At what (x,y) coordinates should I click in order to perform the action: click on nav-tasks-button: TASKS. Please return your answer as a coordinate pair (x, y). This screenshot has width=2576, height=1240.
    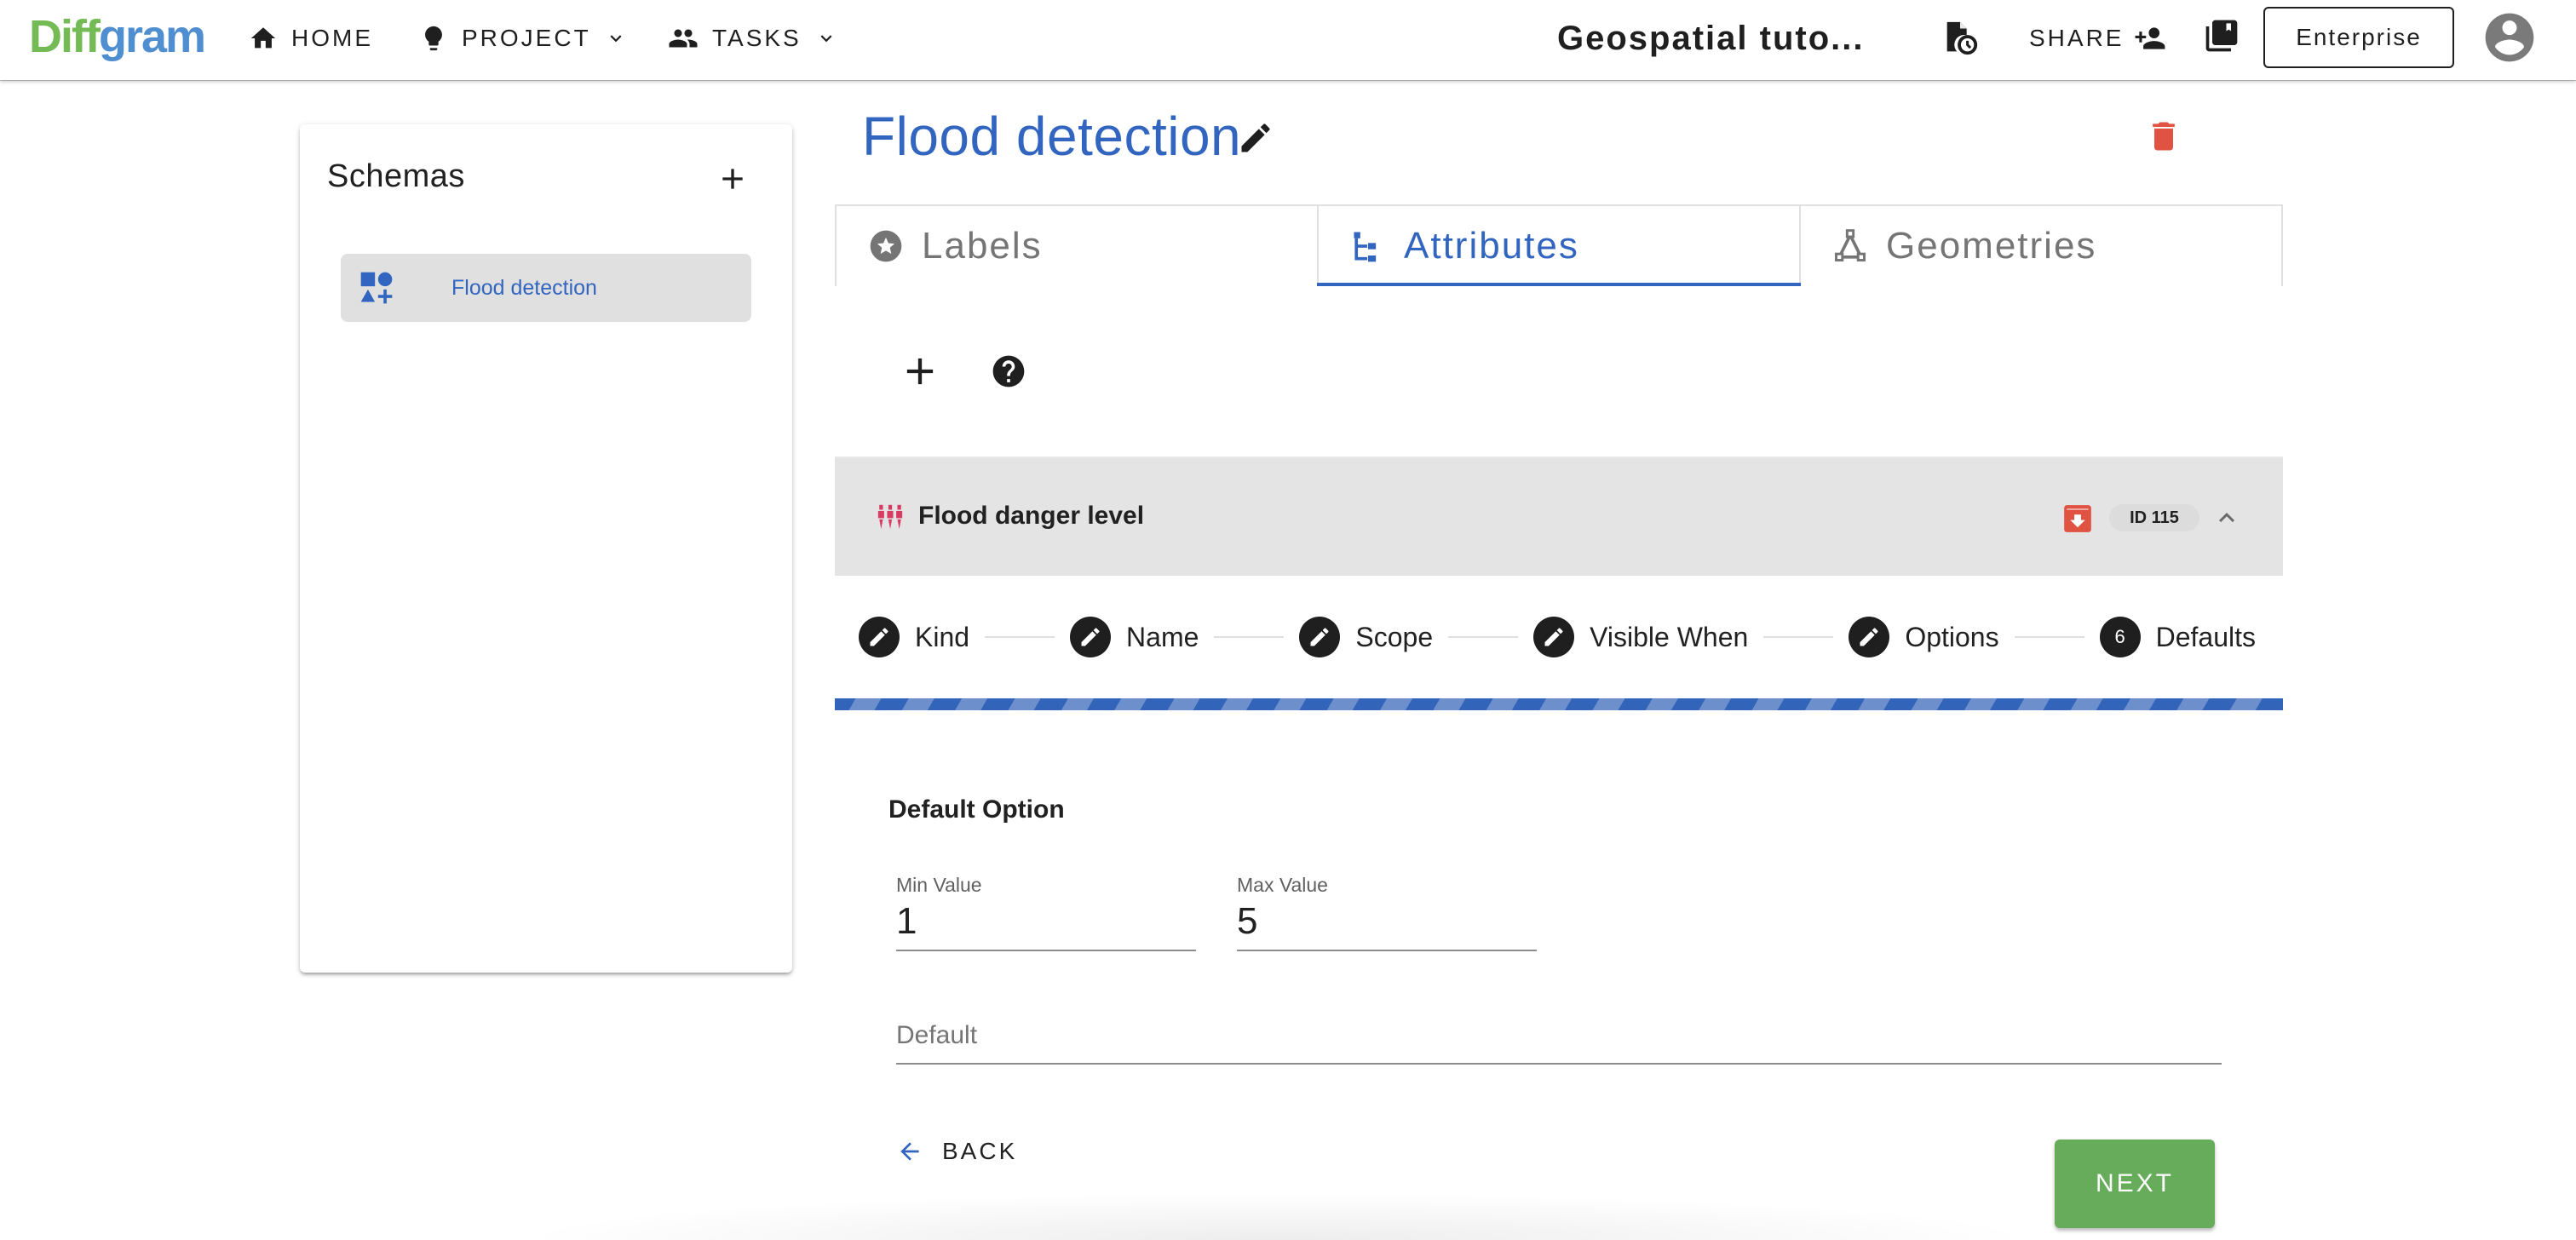
    Looking at the image, I should click on (760, 38).